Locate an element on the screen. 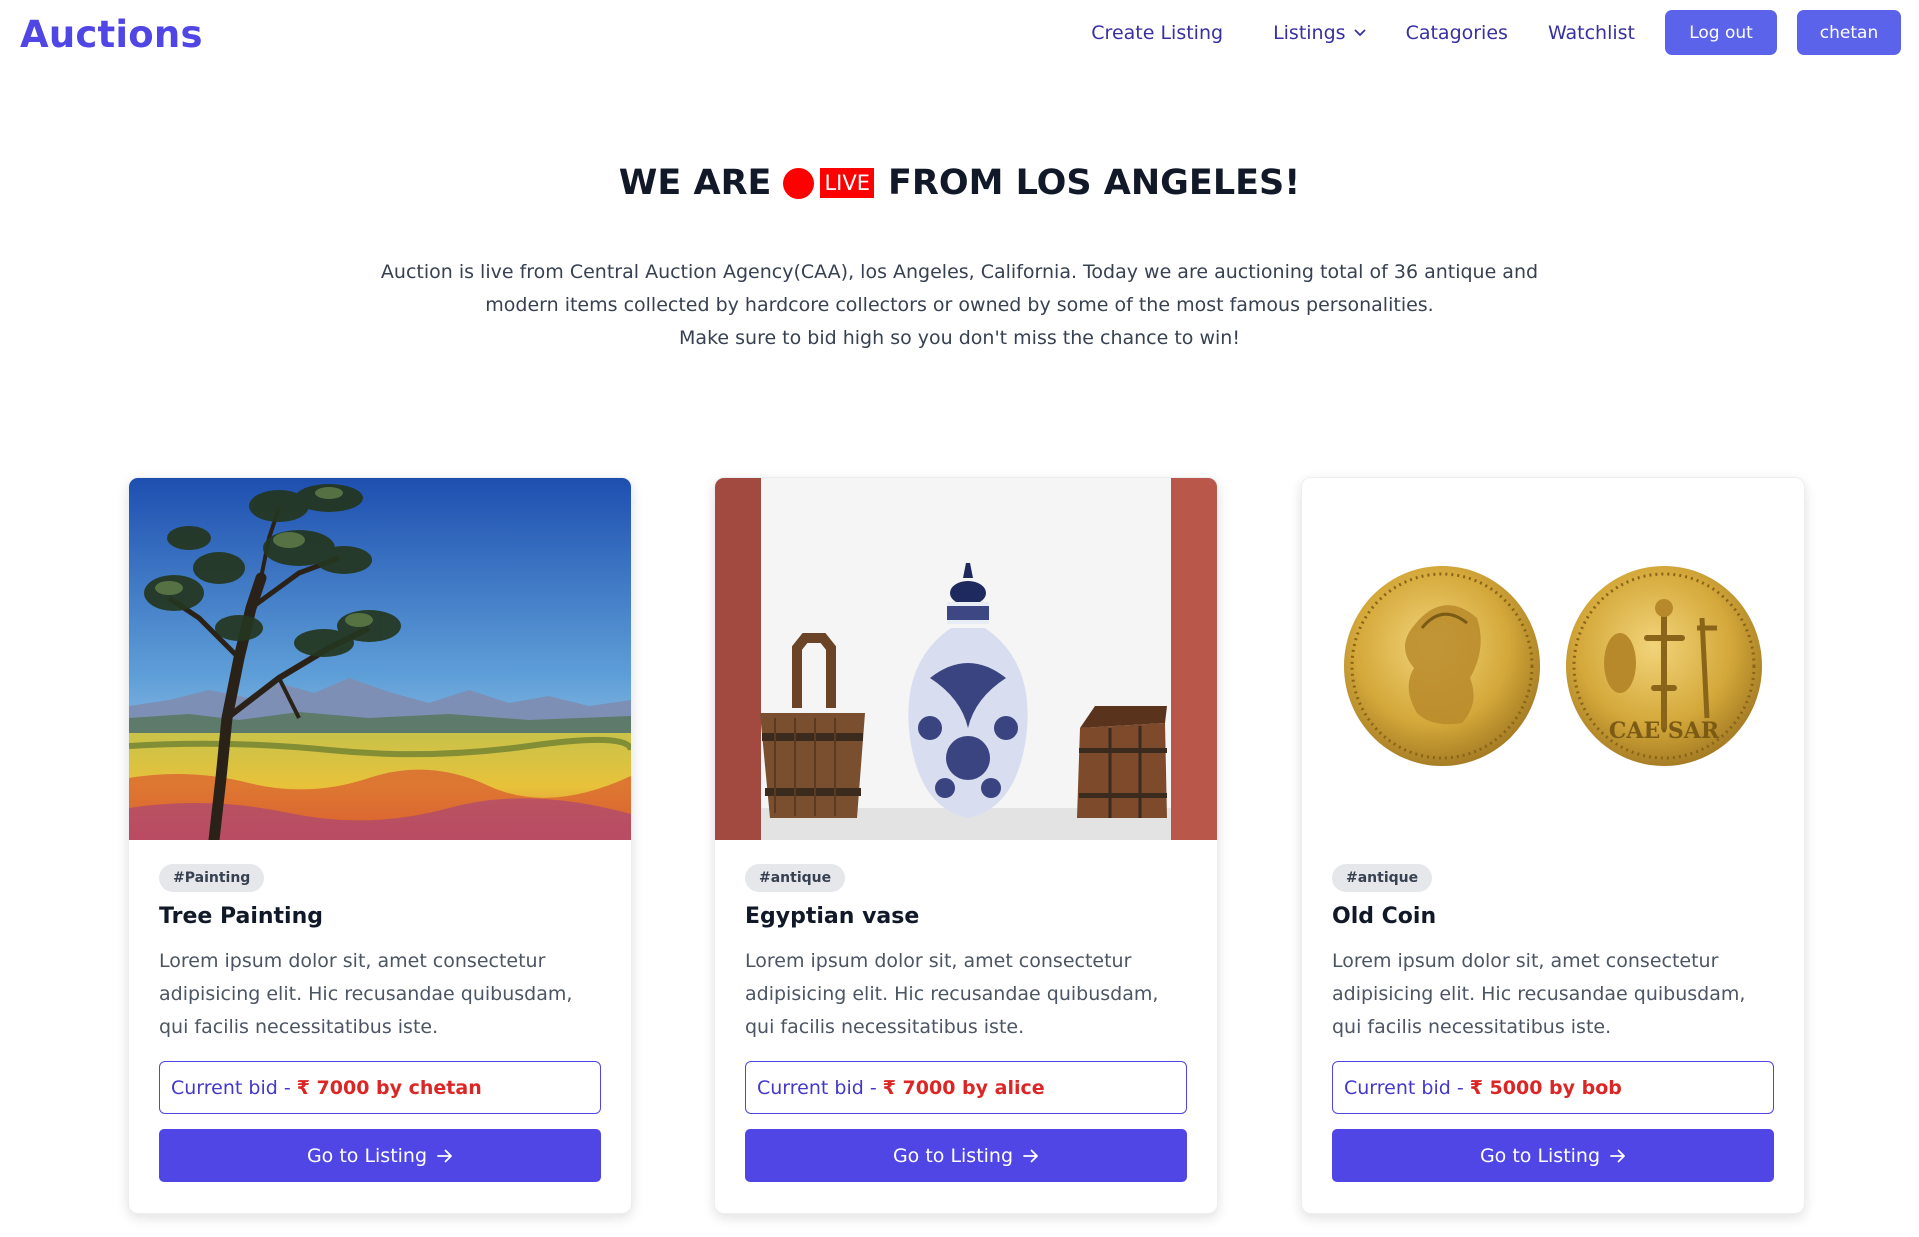  nav-create-listing: Create Listing is located at coordinates (1157, 33).